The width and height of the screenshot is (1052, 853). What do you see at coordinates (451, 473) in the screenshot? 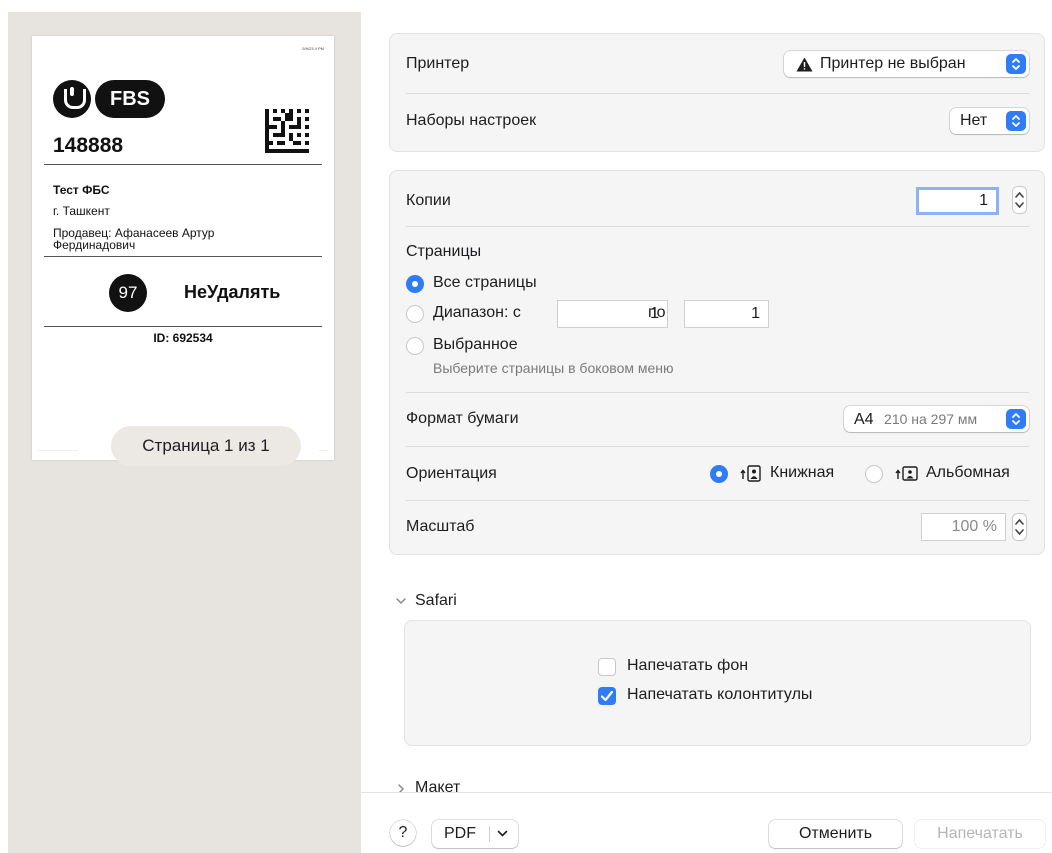
I see `orientation-label: Ориентация` at bounding box center [451, 473].